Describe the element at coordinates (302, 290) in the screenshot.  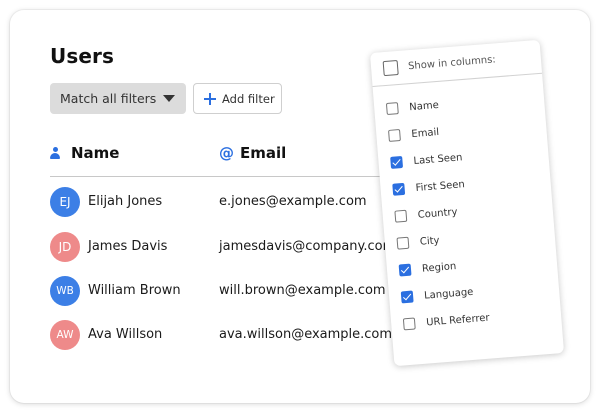
I see `user-email: will.brown@example.com` at that location.